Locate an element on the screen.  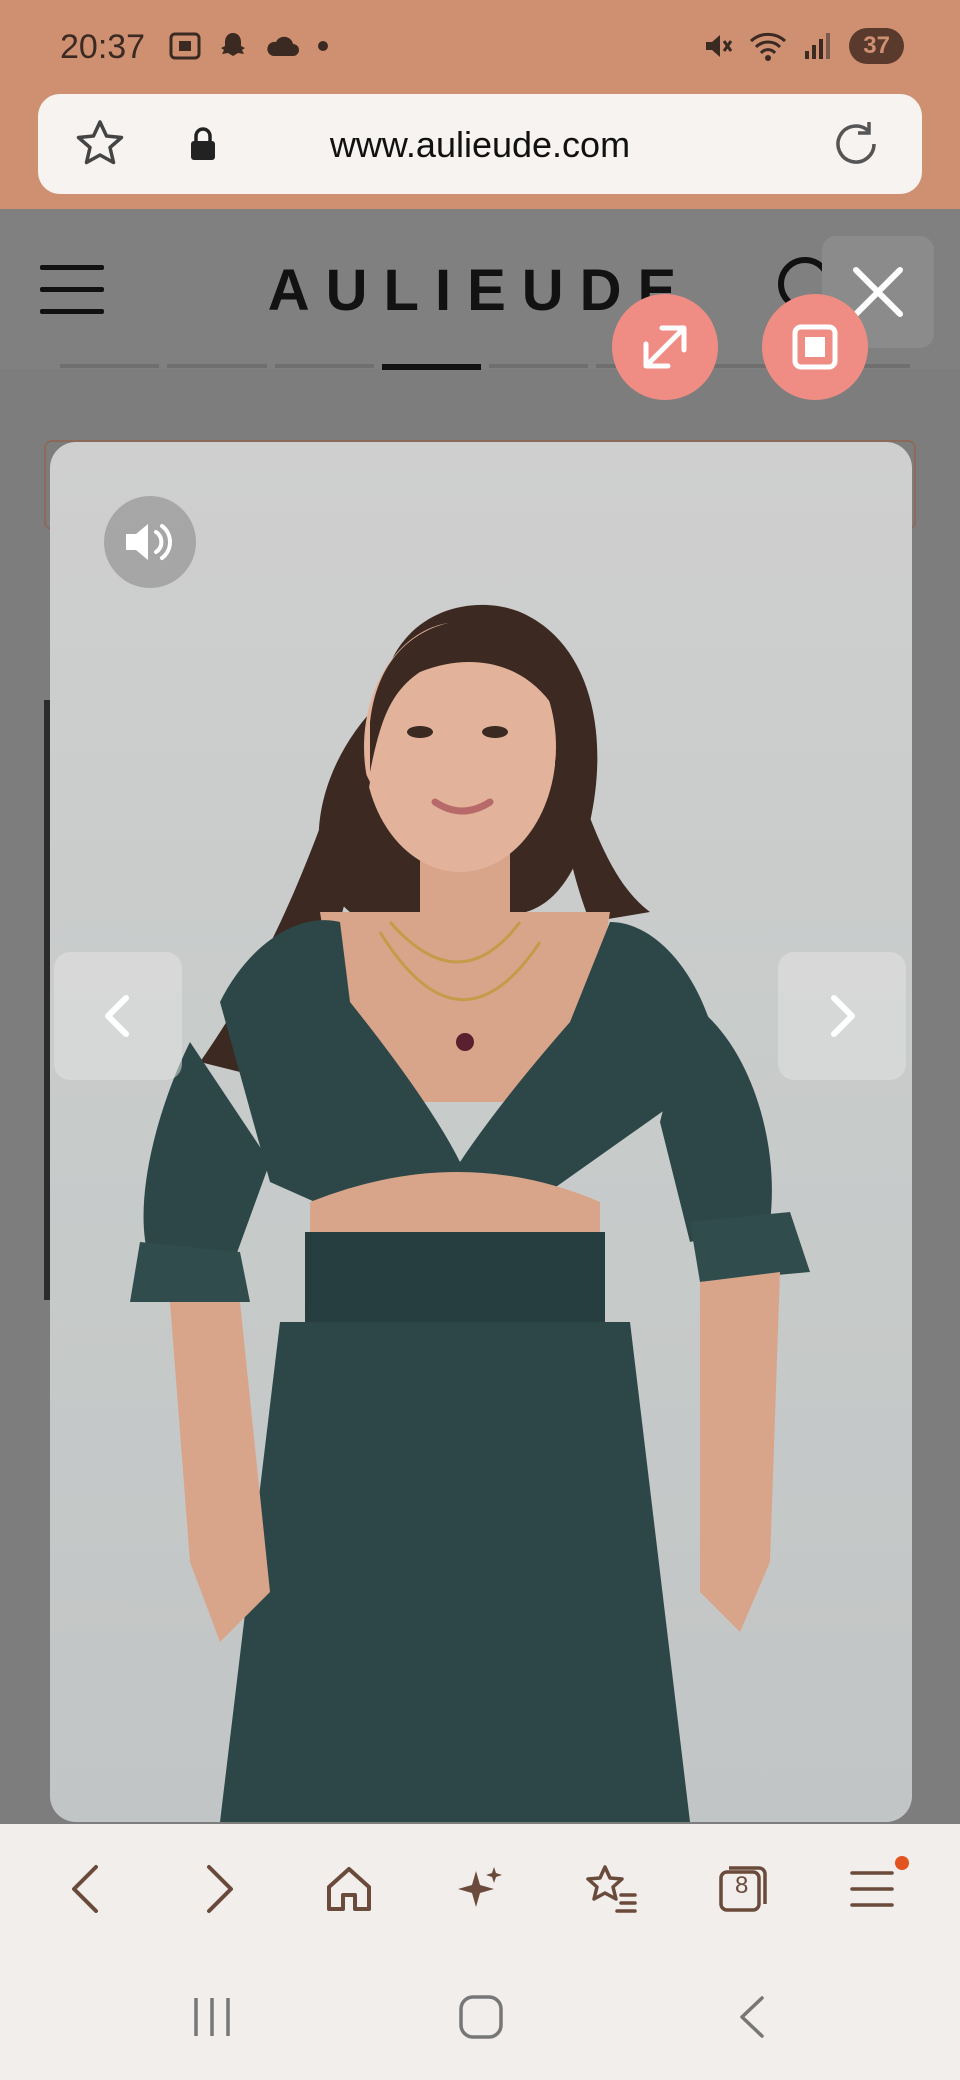
back-icon is located at coordinates (85, 1889).